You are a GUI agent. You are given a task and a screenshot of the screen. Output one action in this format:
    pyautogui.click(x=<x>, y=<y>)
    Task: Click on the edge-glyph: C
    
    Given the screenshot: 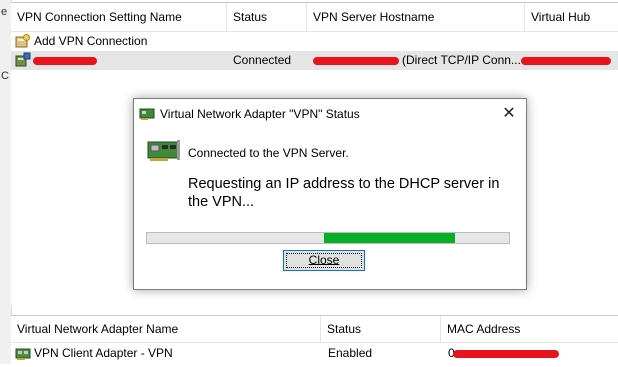 What is the action you would take?
    pyautogui.click(x=5, y=76)
    